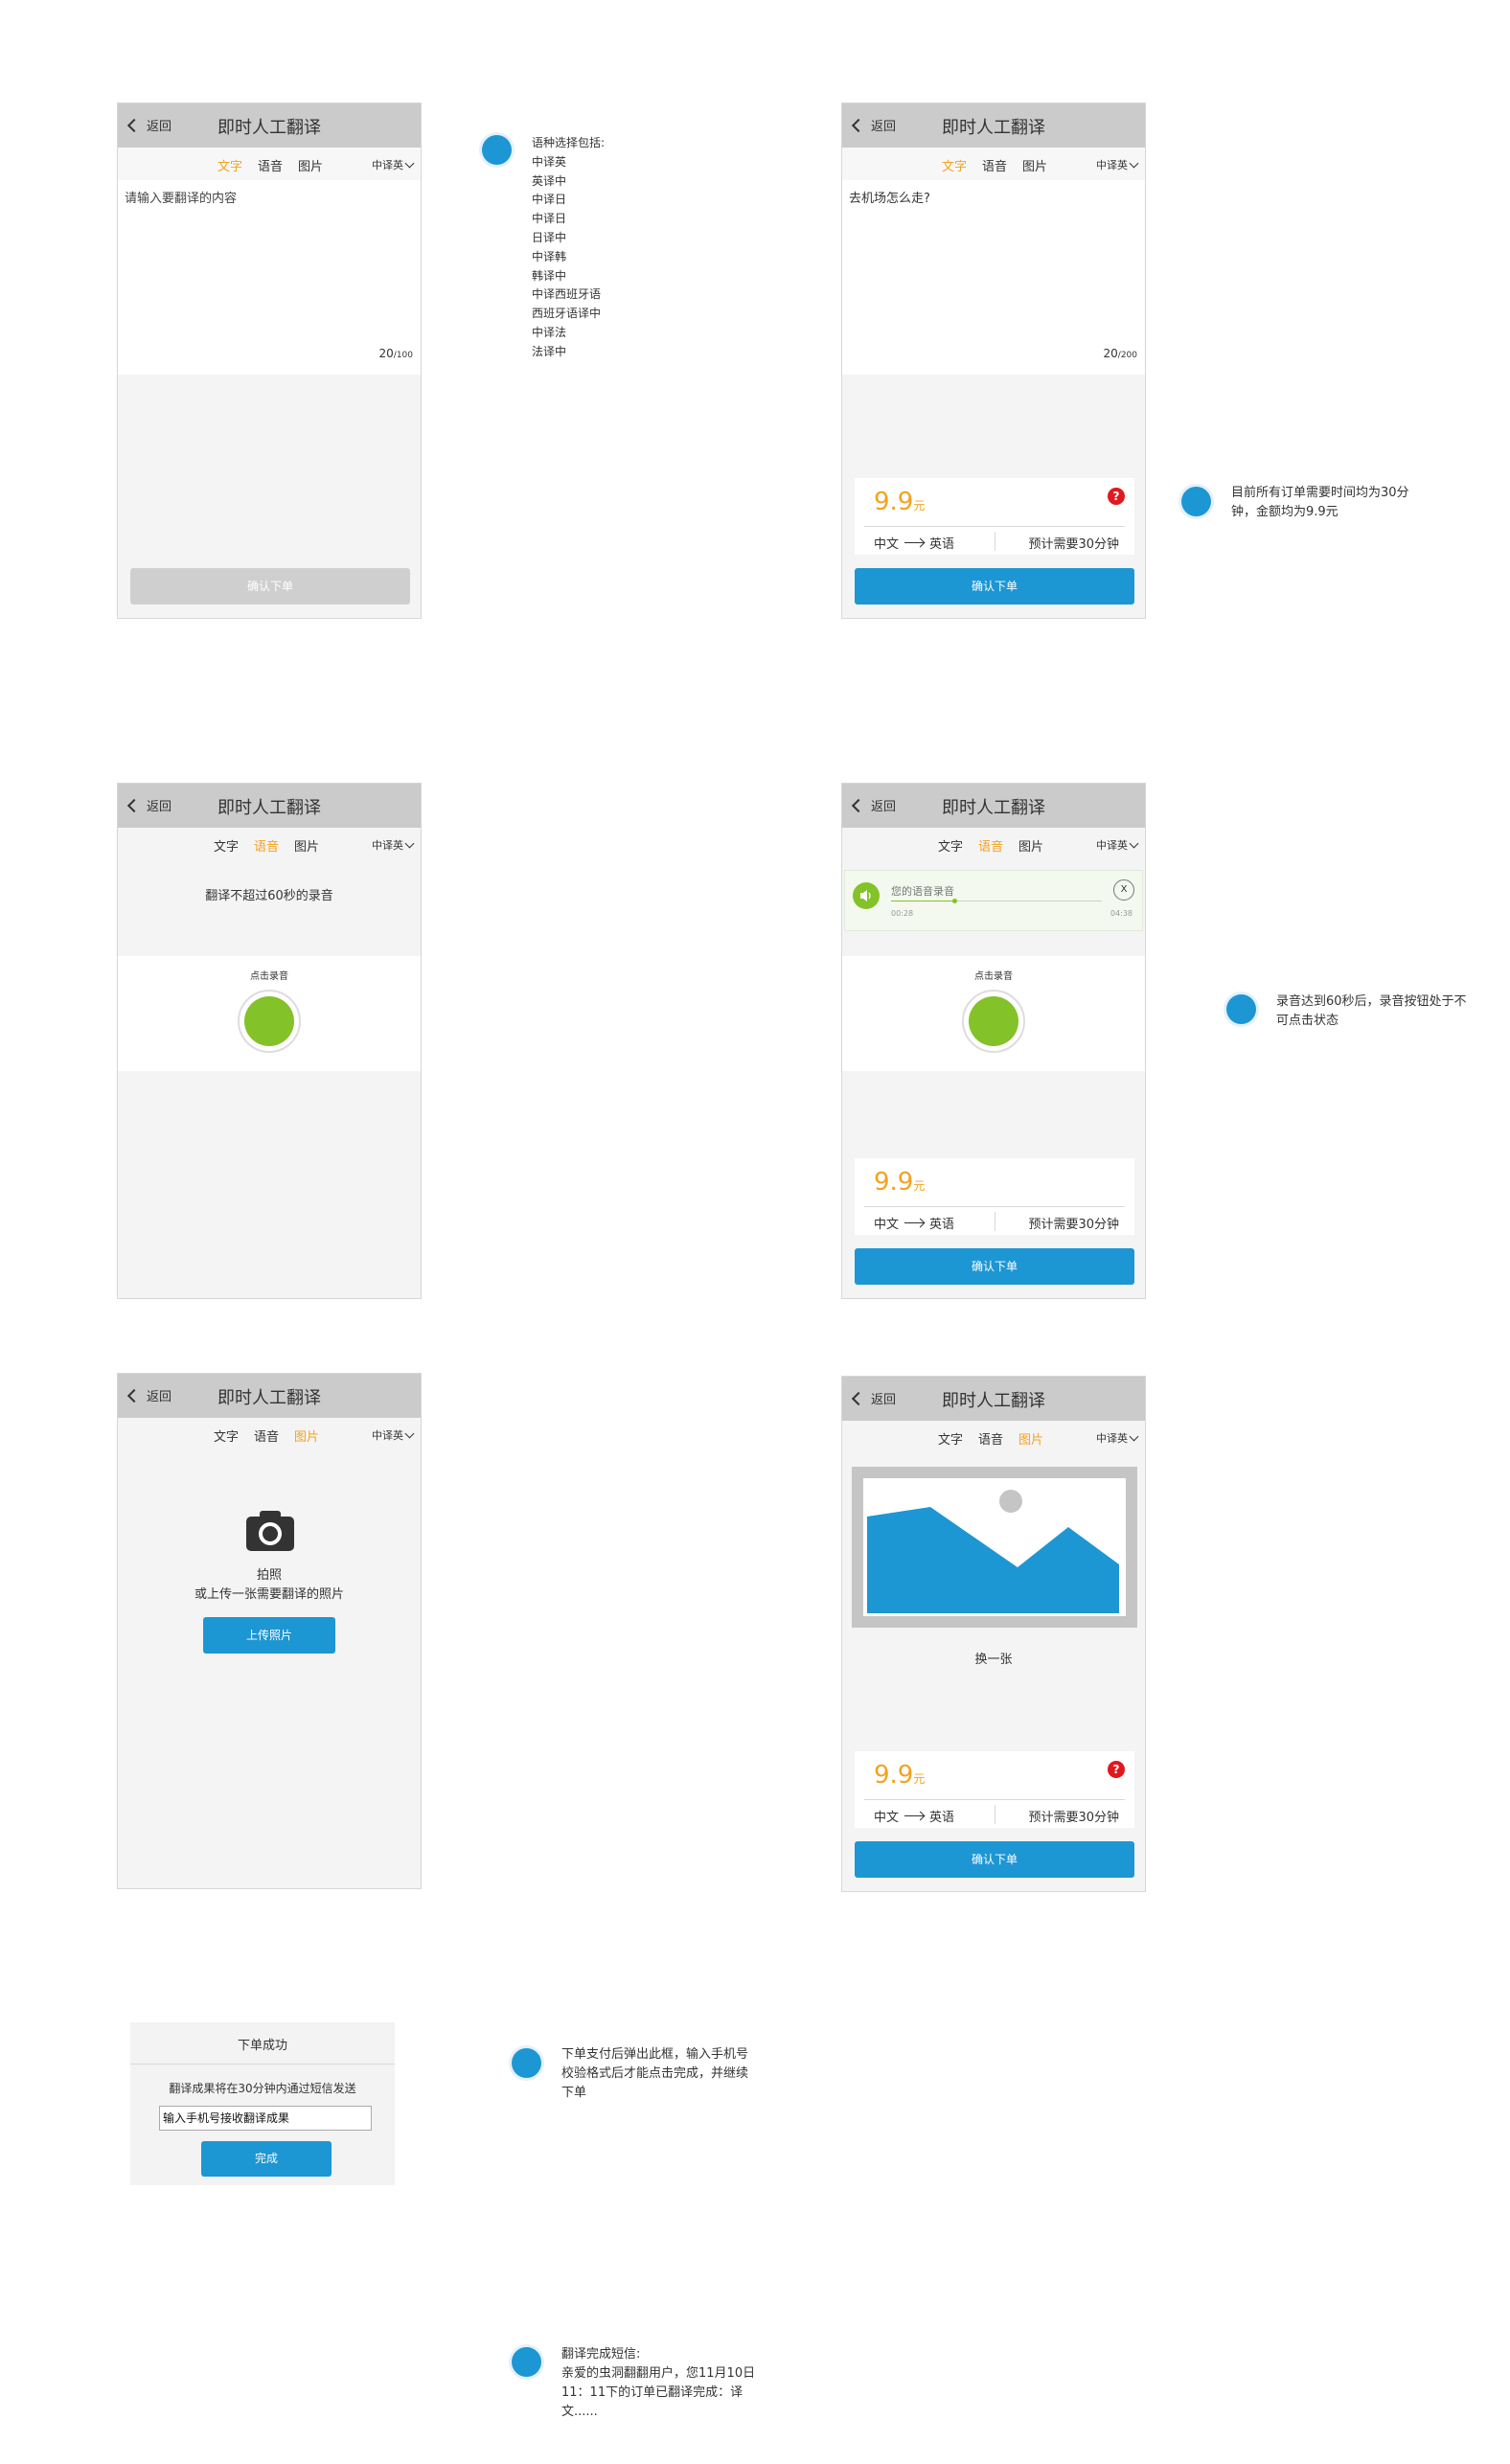  Describe the element at coordinates (403, 355) in the screenshot. I see `char-max: /100` at that location.